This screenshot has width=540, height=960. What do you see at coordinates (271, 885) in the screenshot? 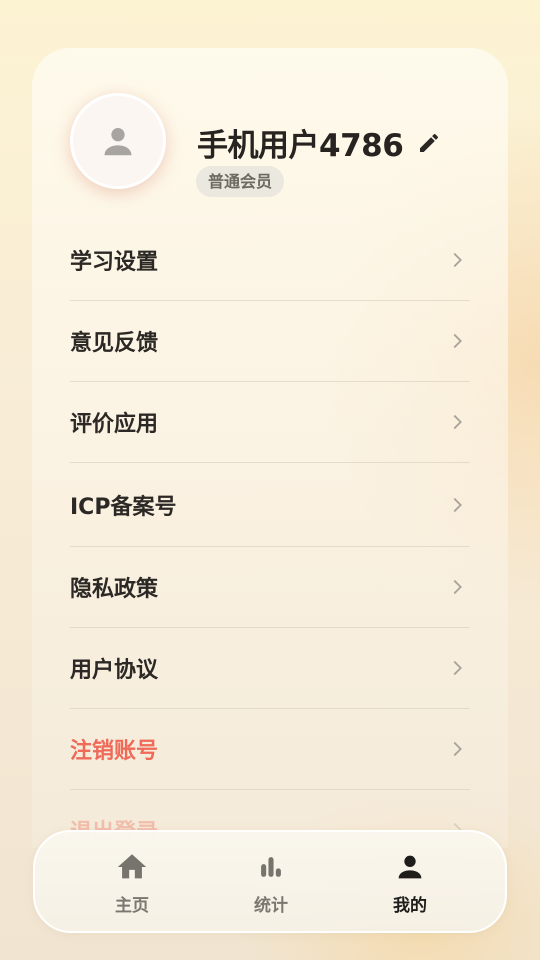
I see `tab-statistics: 统计` at bounding box center [271, 885].